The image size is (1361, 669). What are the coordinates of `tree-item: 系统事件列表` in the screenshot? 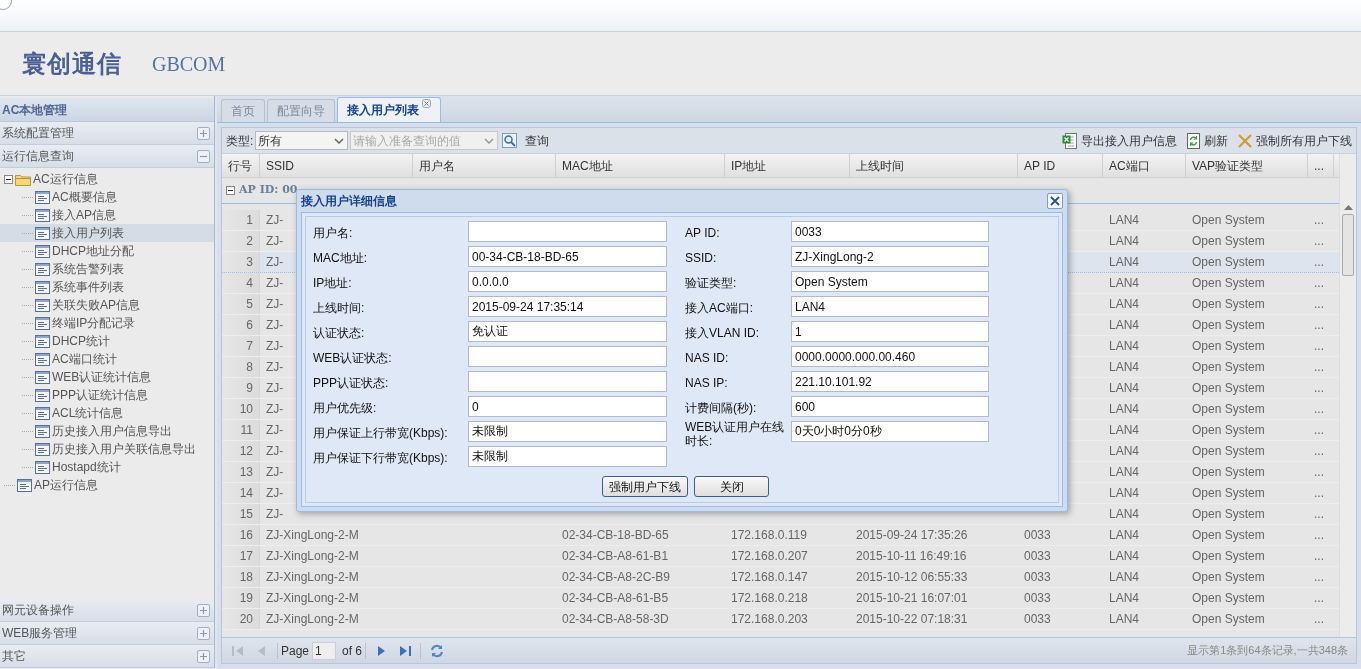 It's located at (88, 287).